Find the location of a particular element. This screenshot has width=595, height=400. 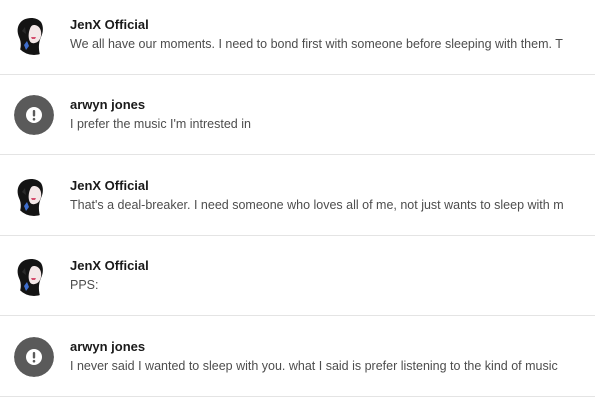

comment-text: PPS: is located at coordinates (84, 285).